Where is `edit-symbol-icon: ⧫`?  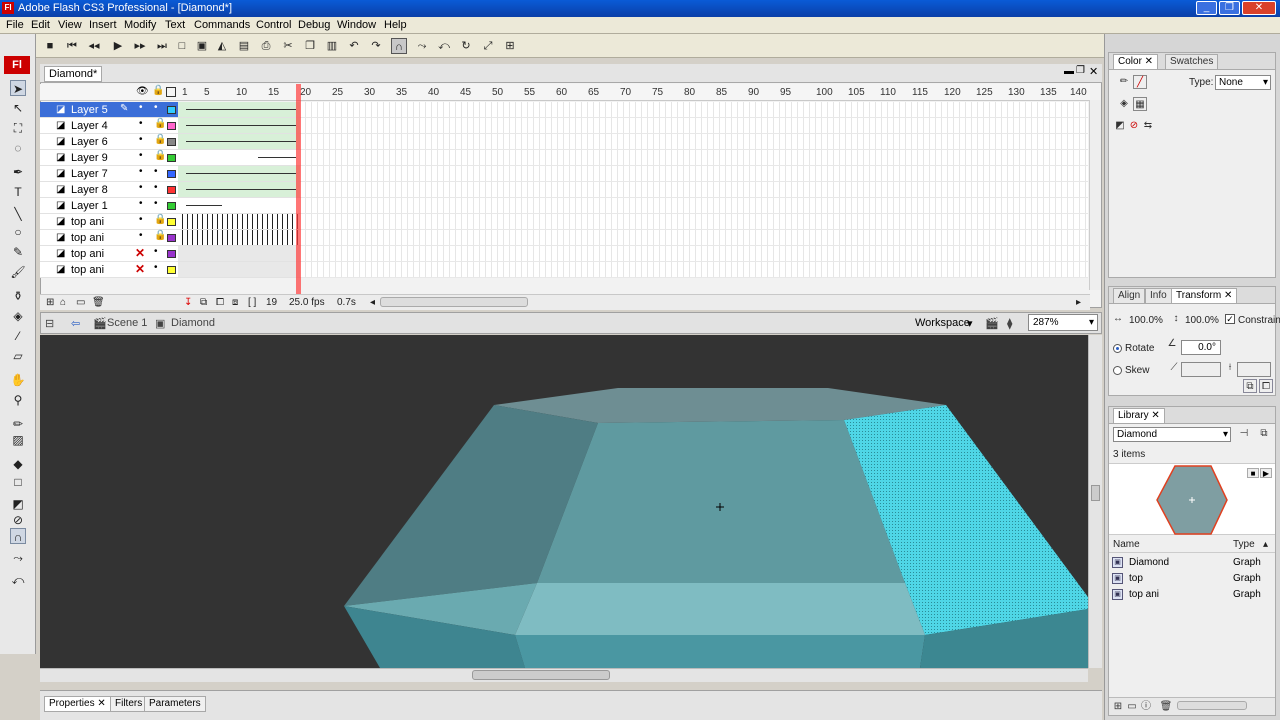 edit-symbol-icon: ⧫ is located at coordinates (1009, 323).